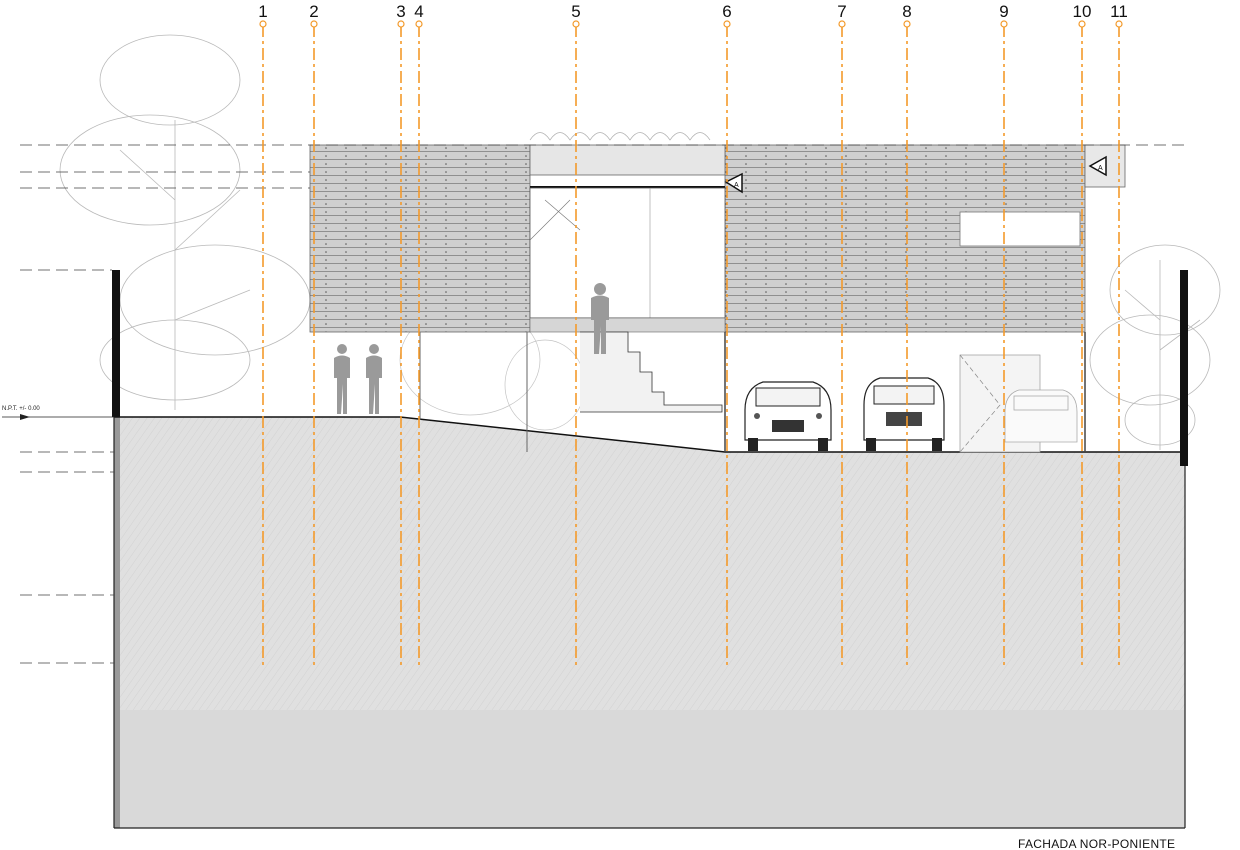  Describe the element at coordinates (906, 11) in the screenshot. I see `grid-axis-label-8: 8` at that location.